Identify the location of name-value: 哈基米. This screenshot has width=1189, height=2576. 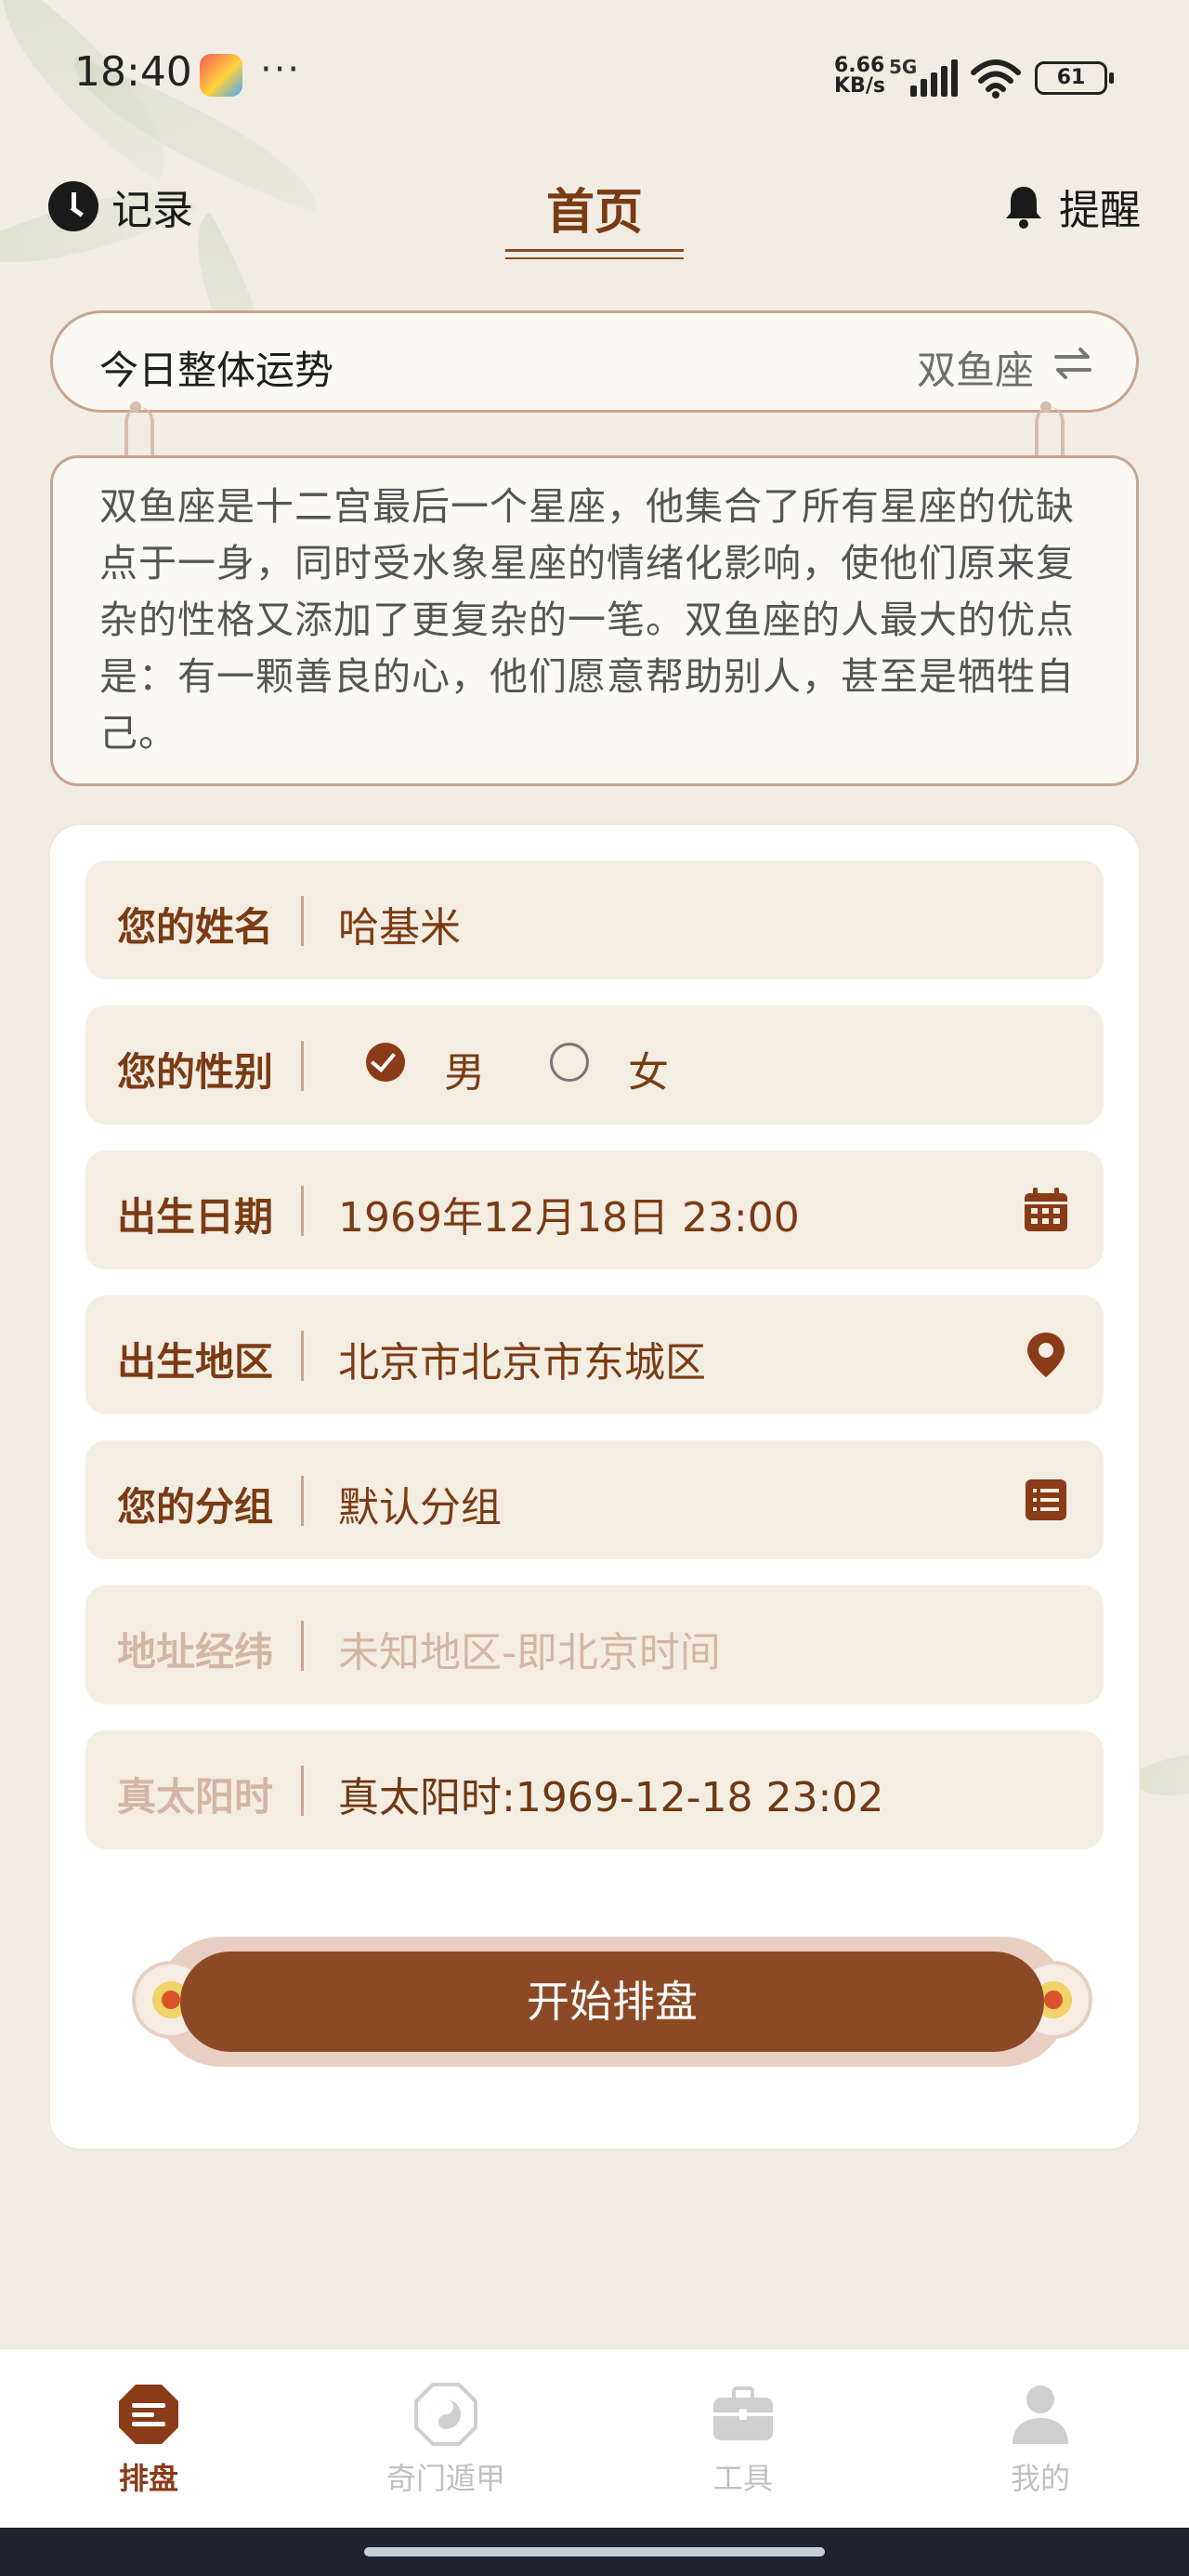
(399, 923).